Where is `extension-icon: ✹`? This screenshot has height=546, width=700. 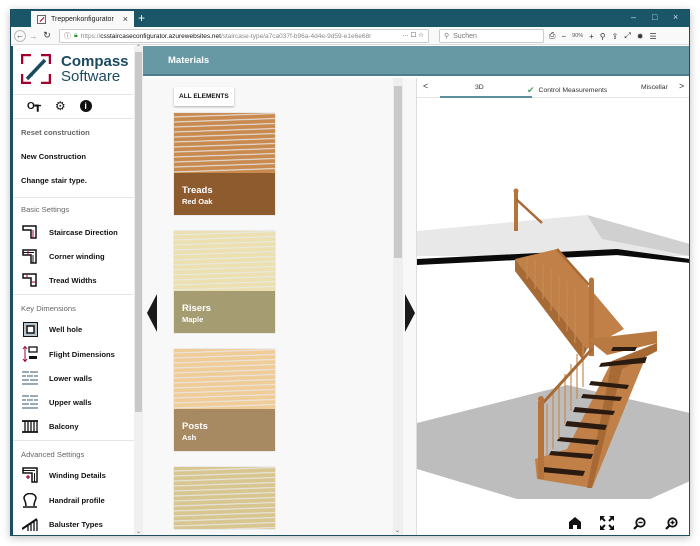
extension-icon: ✹ is located at coordinates (640, 36).